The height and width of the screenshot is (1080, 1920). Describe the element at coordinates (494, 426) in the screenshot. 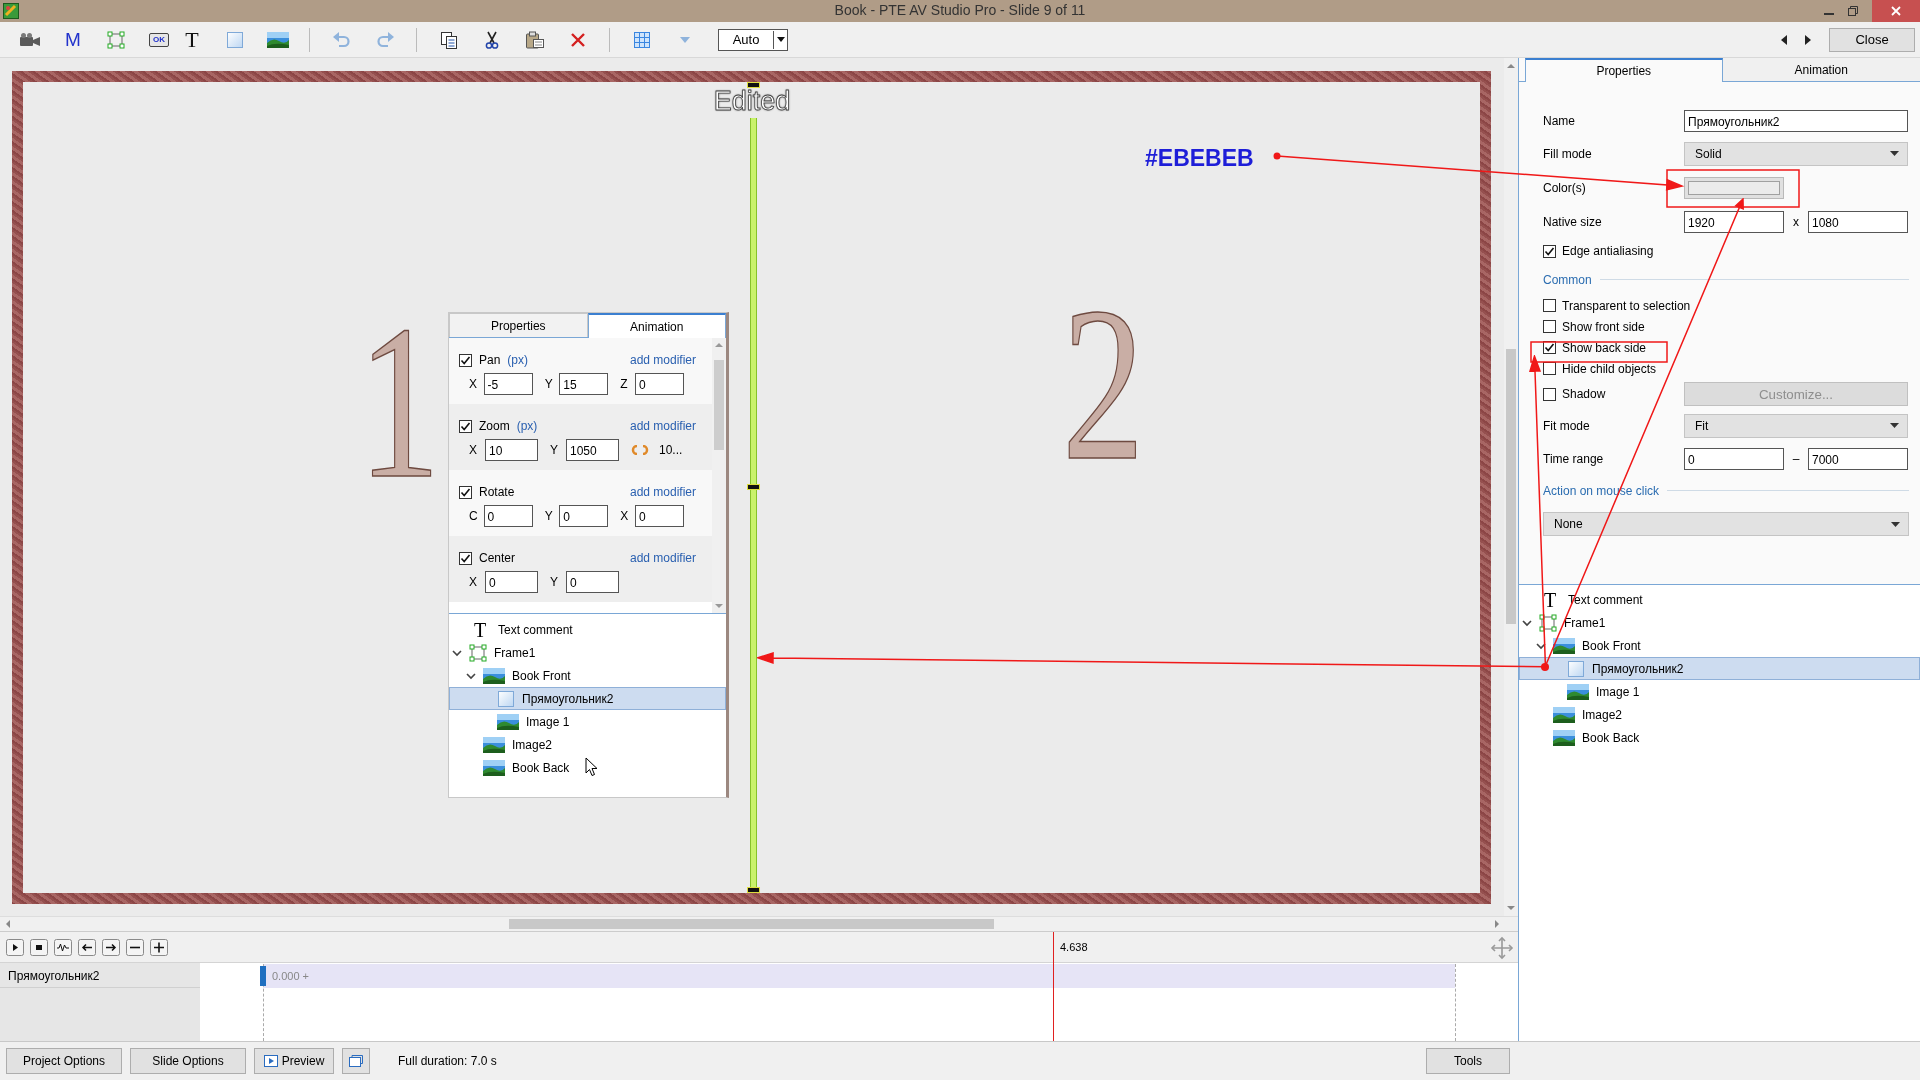

I see `property-label: Zoom` at that location.